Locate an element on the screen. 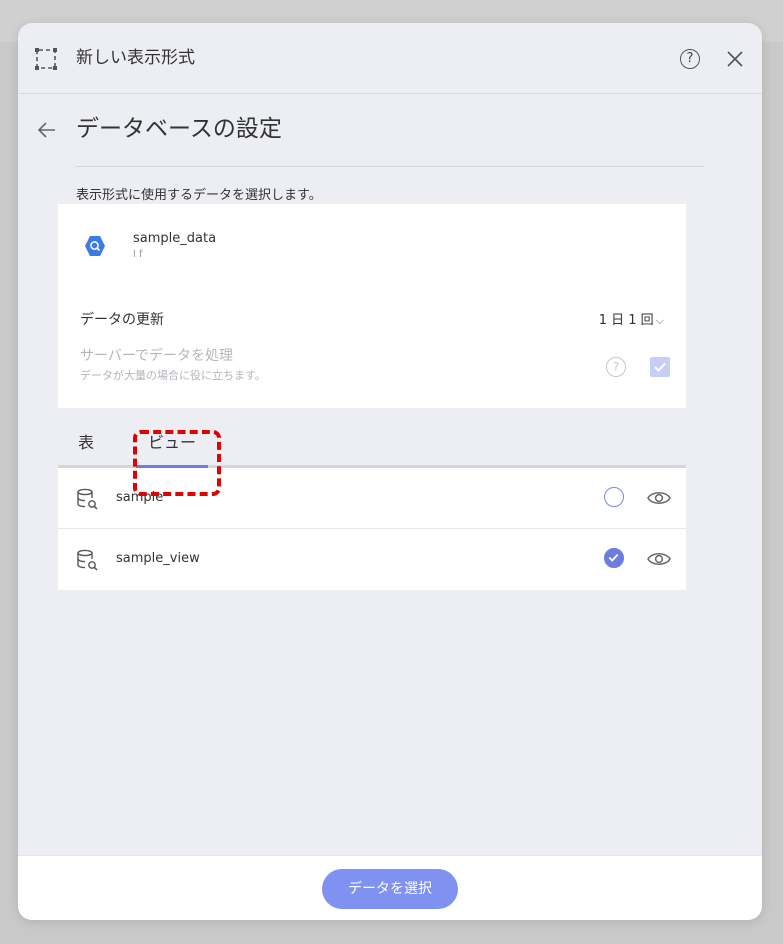 The width and height of the screenshot is (783, 944). server-processing-description: データが大量の場合に役に立ちます。 is located at coordinates (173, 375).